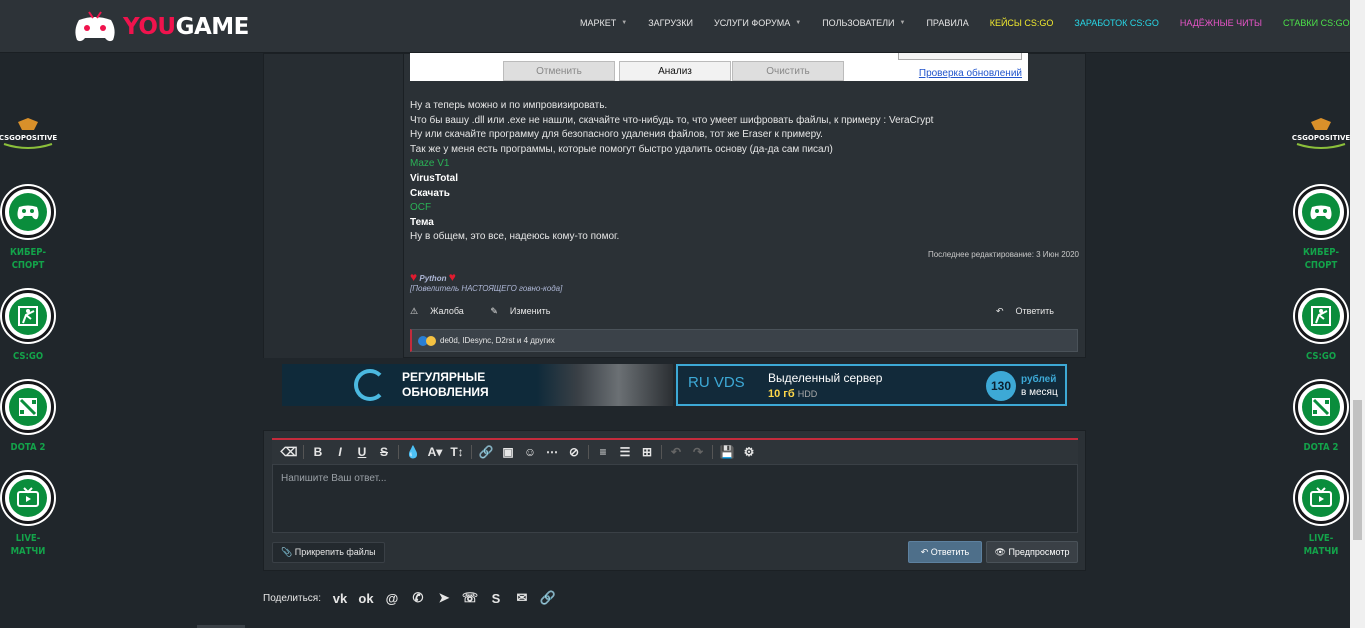 The height and width of the screenshot is (628, 1365). What do you see at coordinates (28, 212) in the screenshot?
I see `gamepad-icon` at bounding box center [28, 212].